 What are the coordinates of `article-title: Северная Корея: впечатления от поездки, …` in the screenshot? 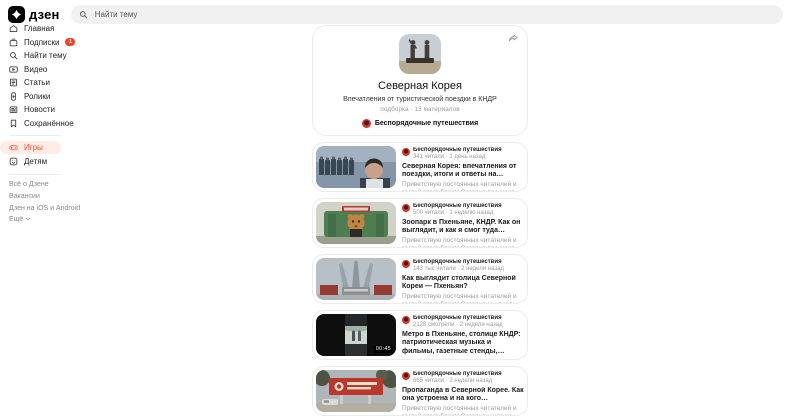 It's located at (463, 171).